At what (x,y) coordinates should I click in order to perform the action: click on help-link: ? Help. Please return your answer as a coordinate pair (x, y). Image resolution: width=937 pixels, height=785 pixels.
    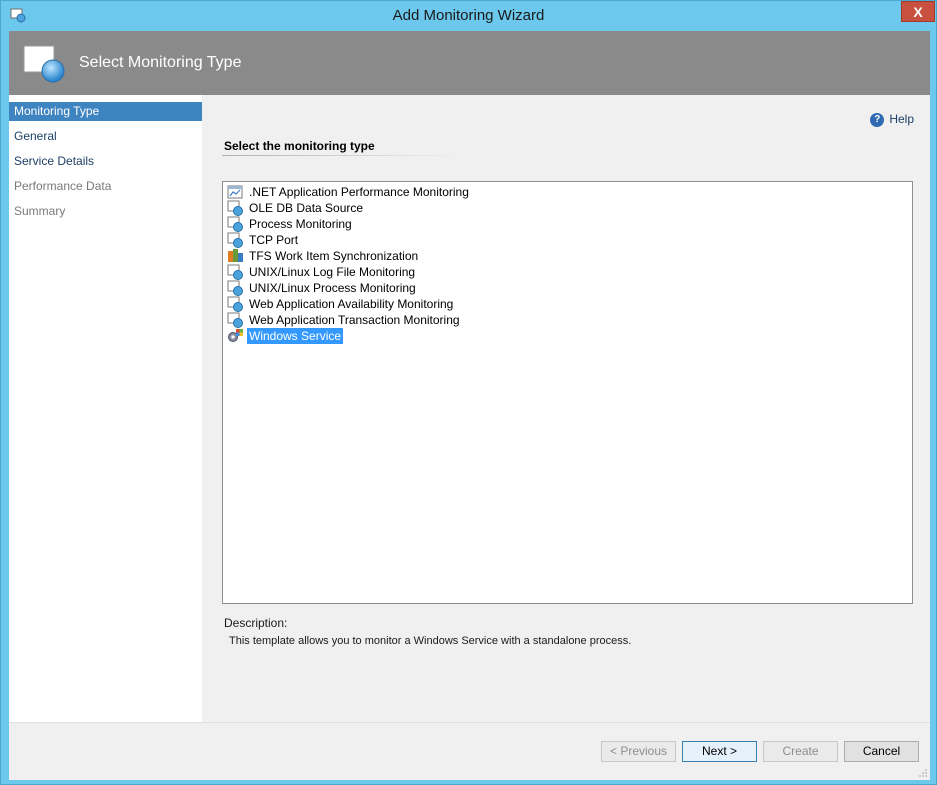
    Looking at the image, I should click on (892, 119).